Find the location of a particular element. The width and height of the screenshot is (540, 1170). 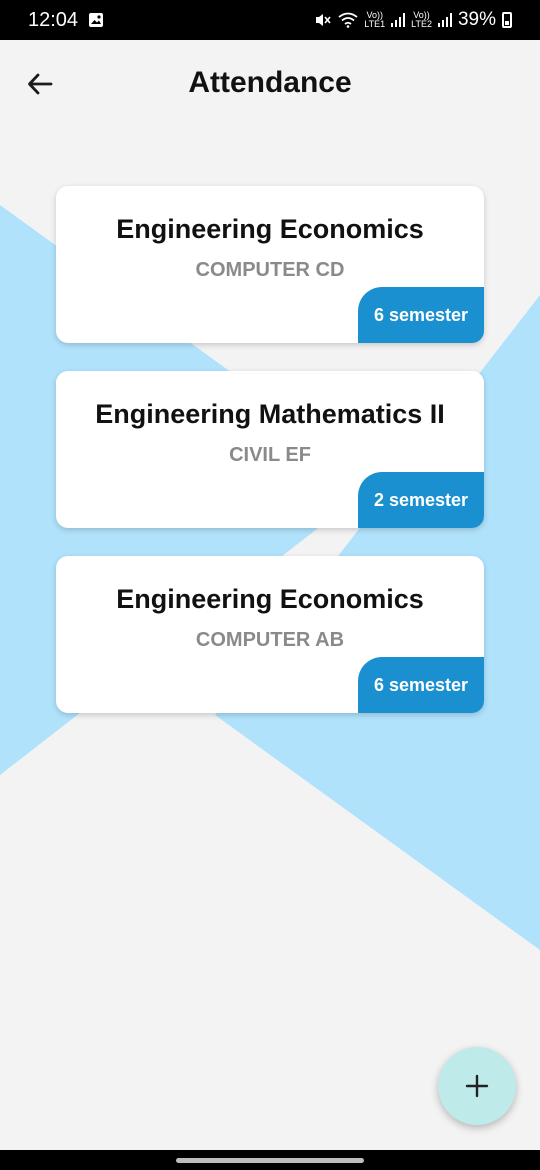

course-group: COMPUTER CD is located at coordinates (270, 270).